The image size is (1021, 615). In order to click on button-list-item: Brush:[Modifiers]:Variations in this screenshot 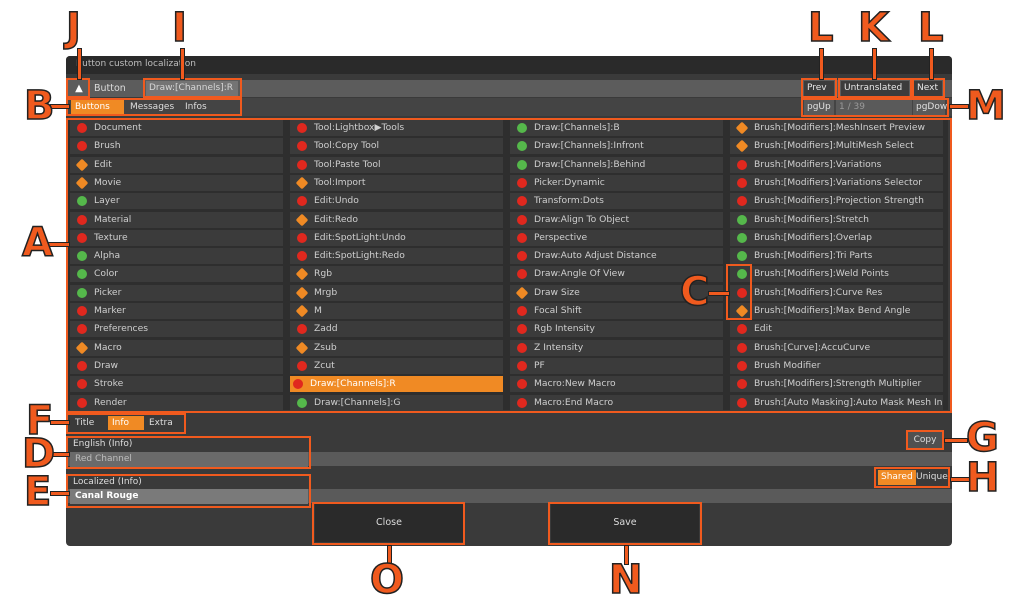, I will do `click(836, 164)`.